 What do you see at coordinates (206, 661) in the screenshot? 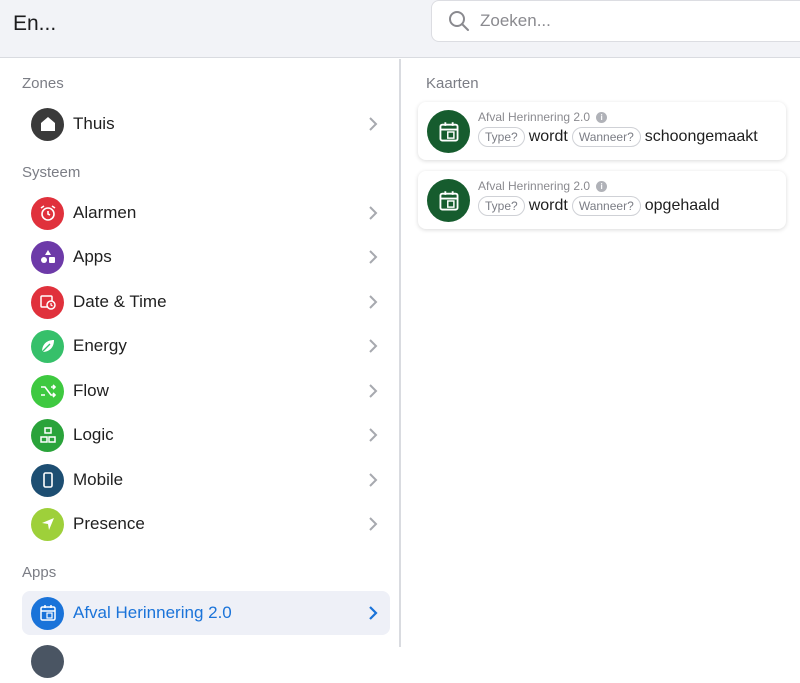
I see `sidebar-item-next` at bounding box center [206, 661].